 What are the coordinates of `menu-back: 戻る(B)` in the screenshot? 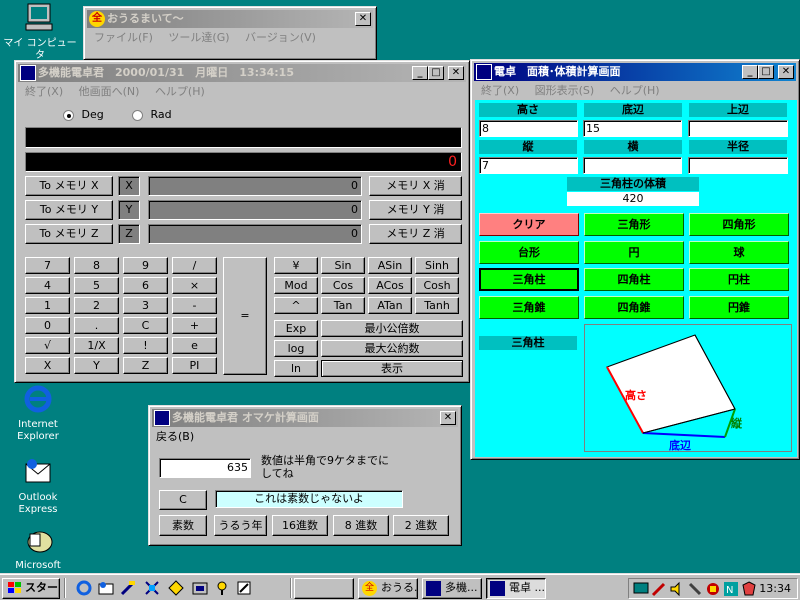 It's located at (175, 436).